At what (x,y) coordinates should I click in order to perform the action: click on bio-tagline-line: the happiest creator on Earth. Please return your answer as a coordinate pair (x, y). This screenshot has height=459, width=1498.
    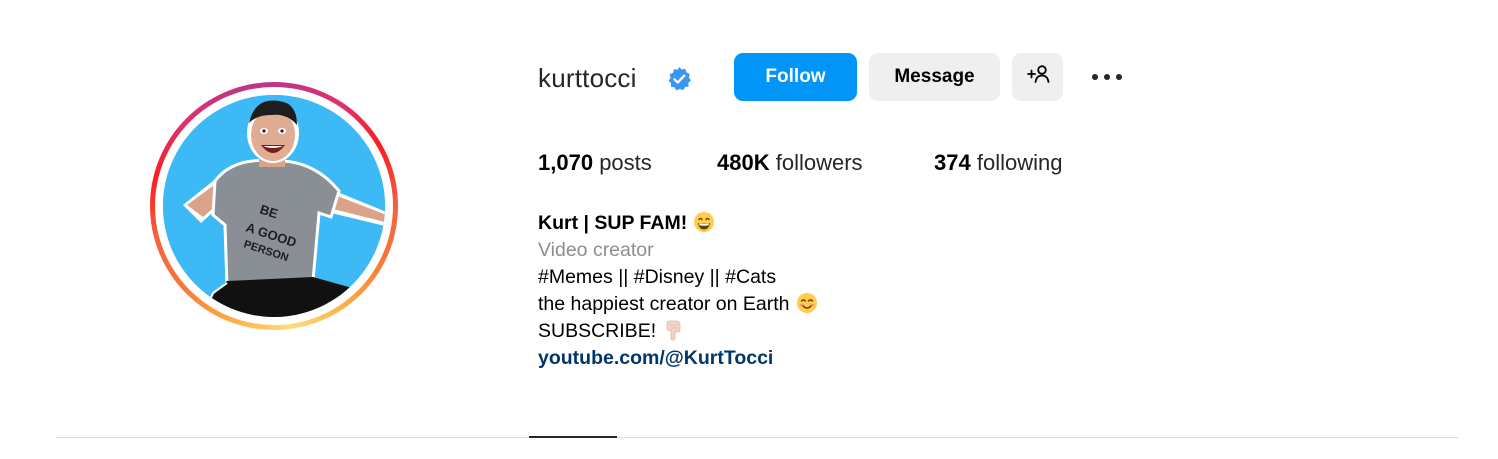
    Looking at the image, I should click on (678, 304).